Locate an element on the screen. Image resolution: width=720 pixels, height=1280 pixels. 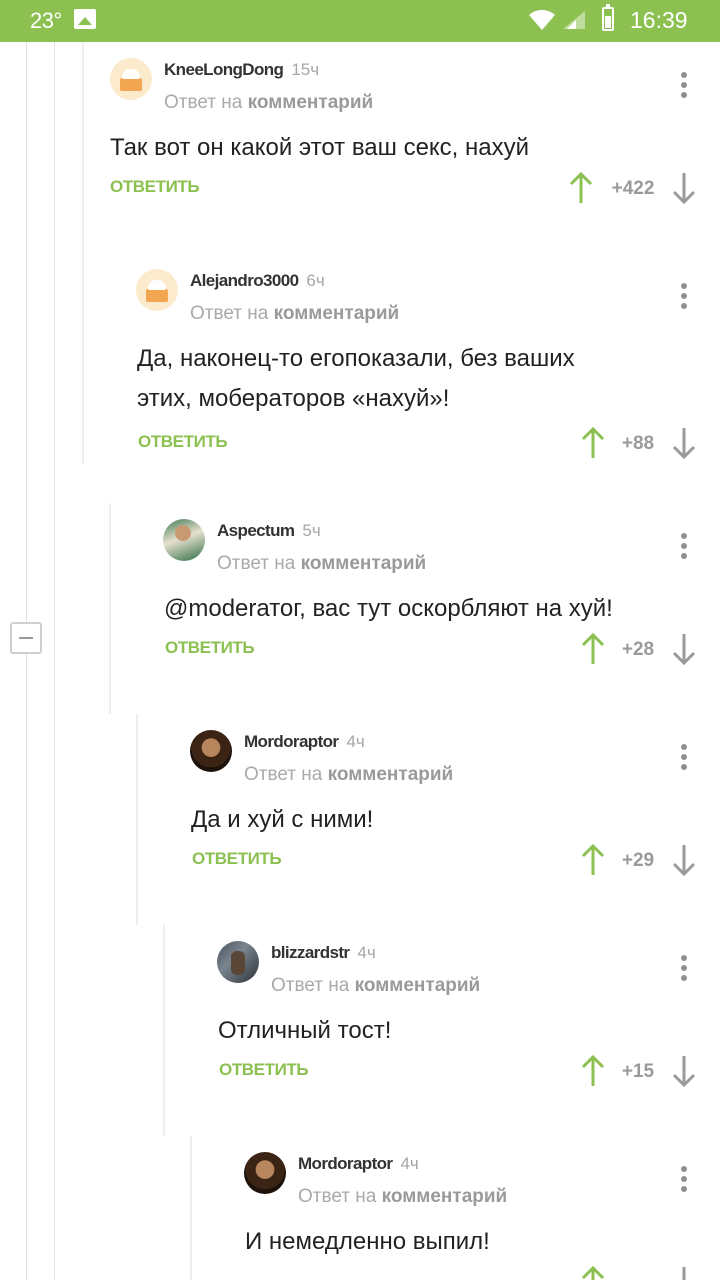
comment-author: Aspectum 5ч is located at coordinates (269, 531).